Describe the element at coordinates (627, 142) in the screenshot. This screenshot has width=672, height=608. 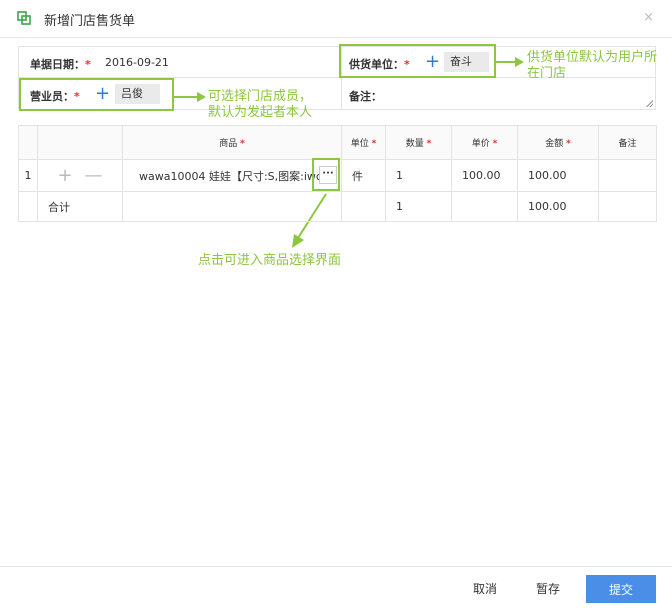
I see `header-remark: 备注` at that location.